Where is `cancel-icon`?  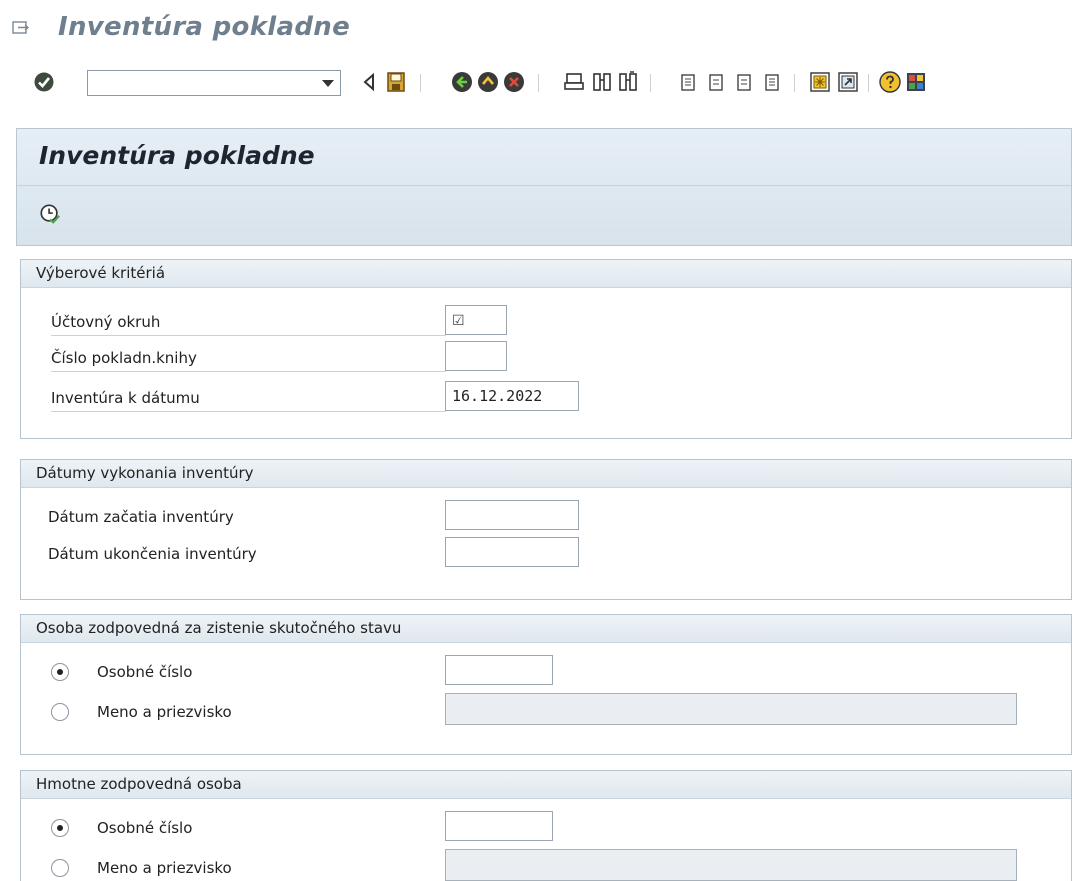 cancel-icon is located at coordinates (514, 82).